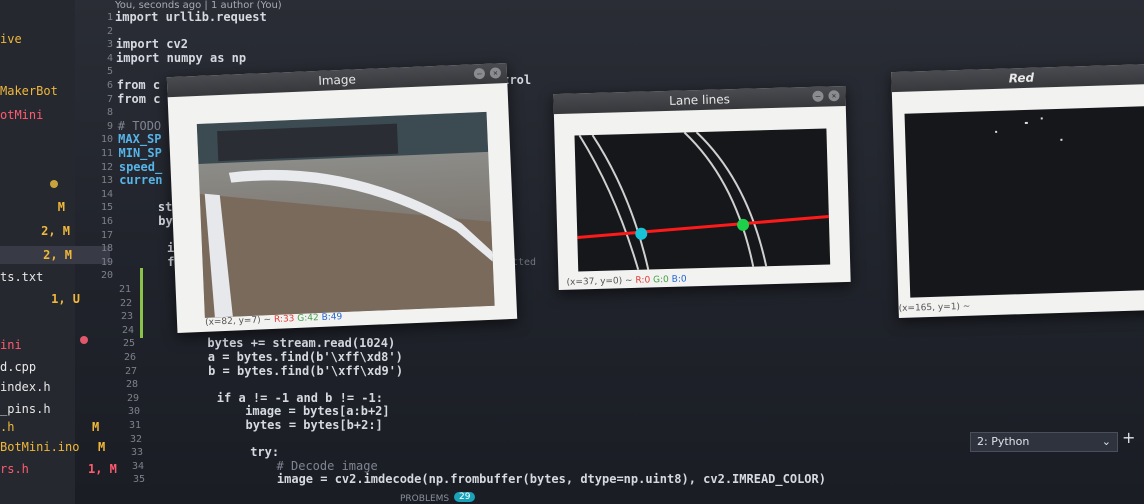  Describe the element at coordinates (327, 466) in the screenshot. I see `code-line: # Decode image` at that location.